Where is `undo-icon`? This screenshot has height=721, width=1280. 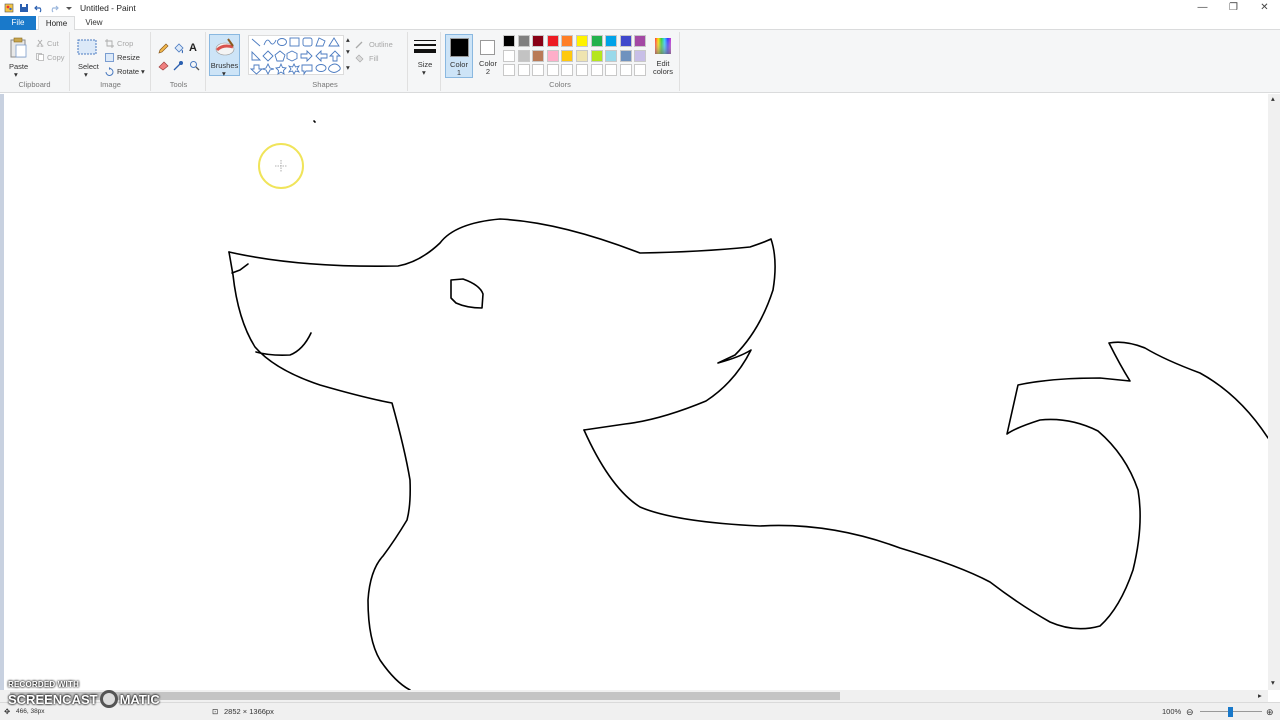 undo-icon is located at coordinates (38, 8).